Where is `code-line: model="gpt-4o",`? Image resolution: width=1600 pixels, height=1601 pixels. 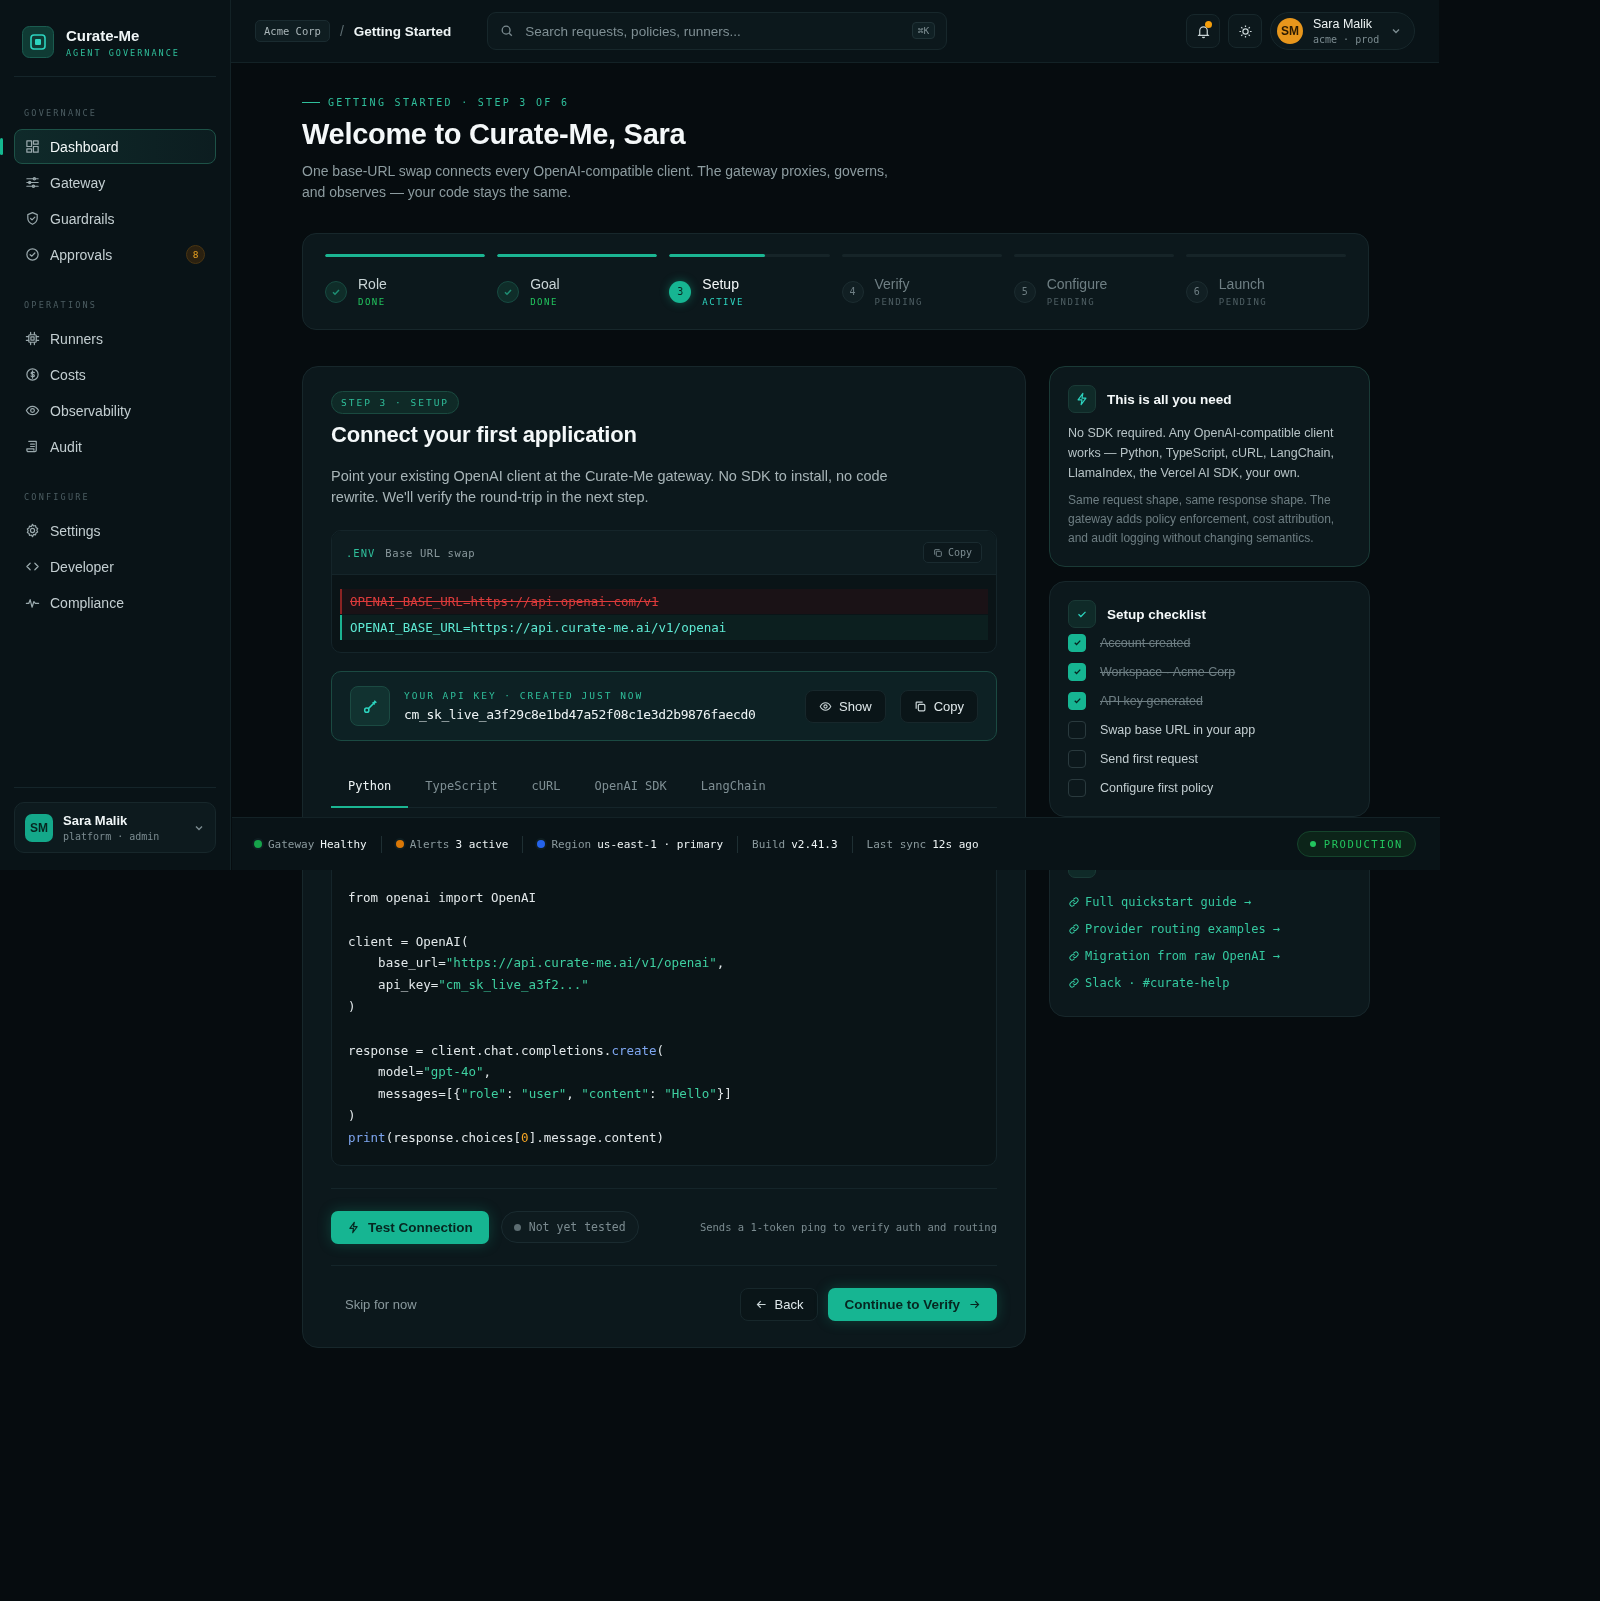 code-line: model="gpt-4o", is located at coordinates (434, 1072).